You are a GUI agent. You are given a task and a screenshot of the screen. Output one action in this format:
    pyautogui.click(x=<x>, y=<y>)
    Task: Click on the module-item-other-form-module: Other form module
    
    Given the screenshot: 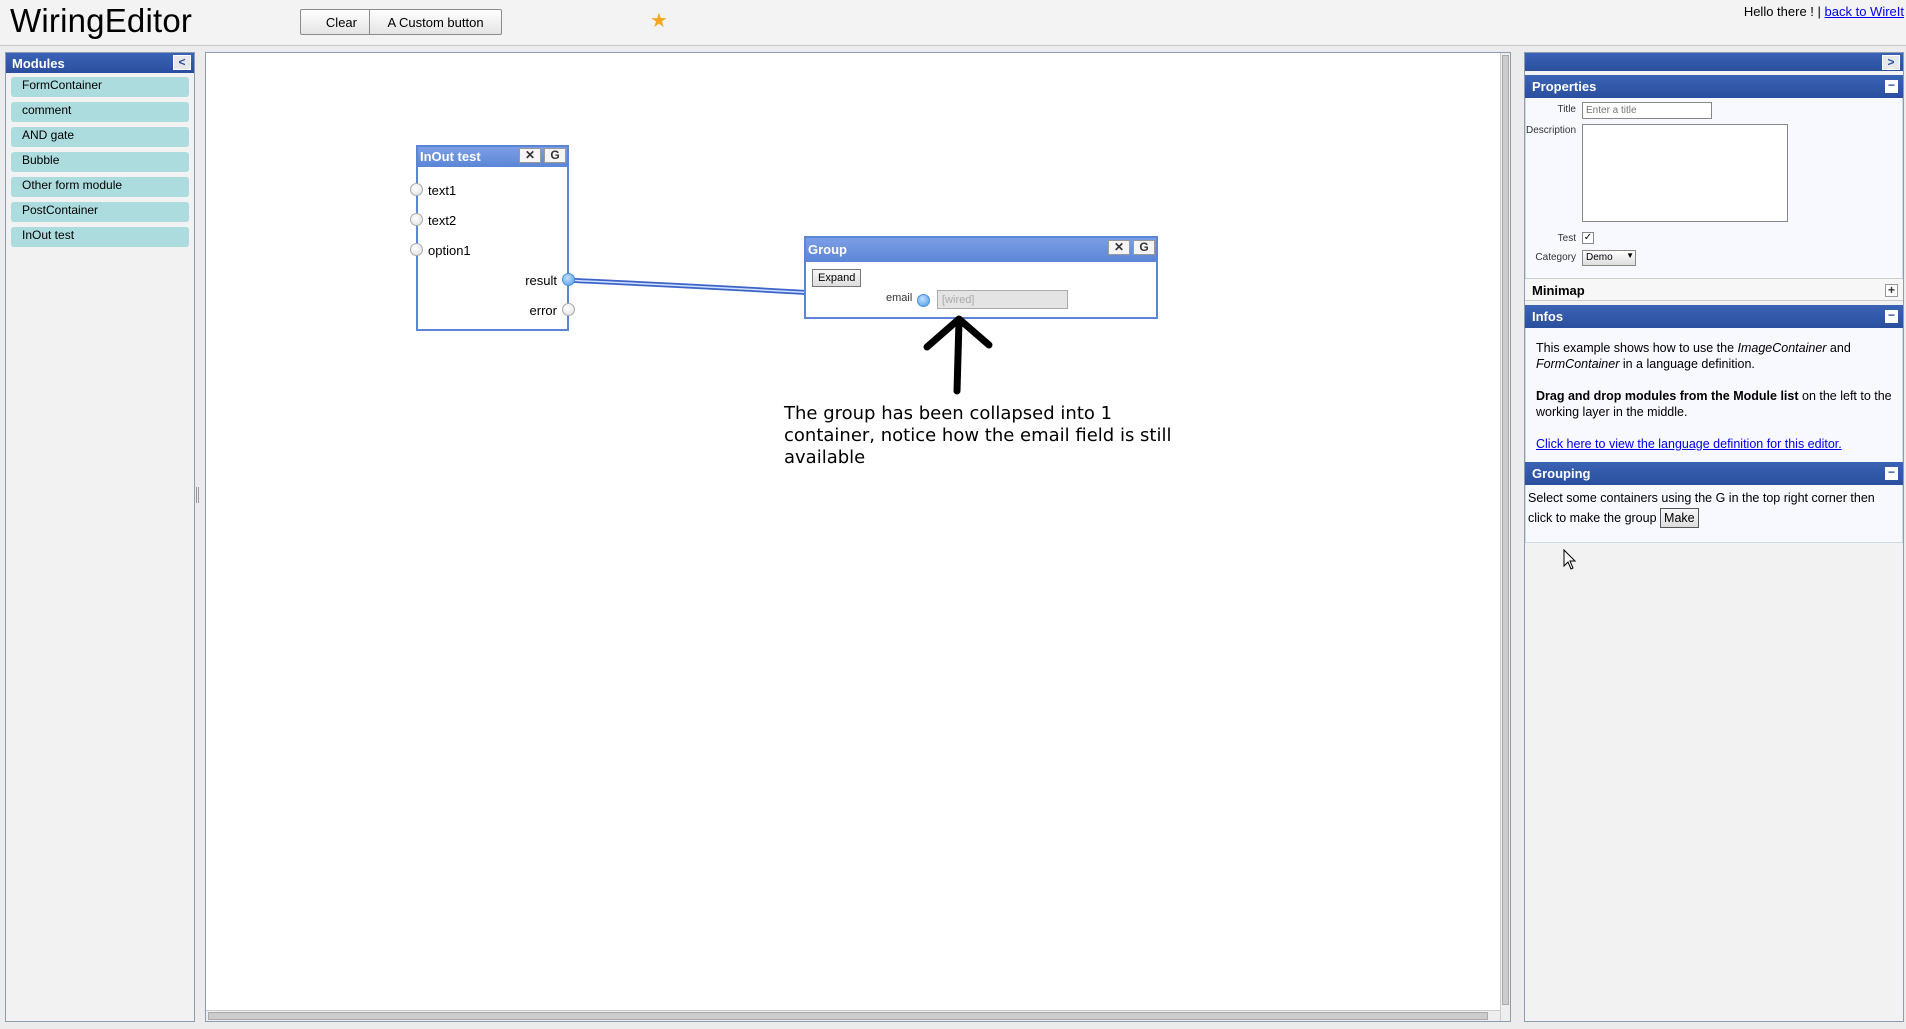 What is the action you would take?
    pyautogui.click(x=100, y=187)
    